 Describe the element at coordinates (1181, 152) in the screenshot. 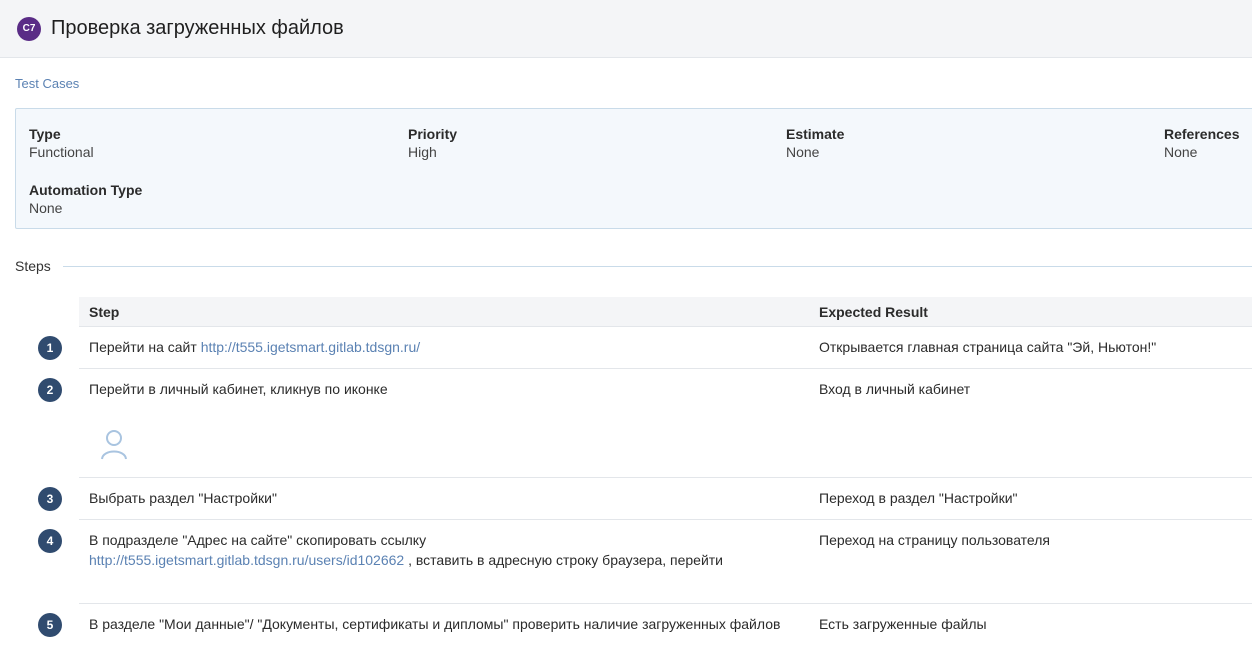

I see `property-references-value: None` at that location.